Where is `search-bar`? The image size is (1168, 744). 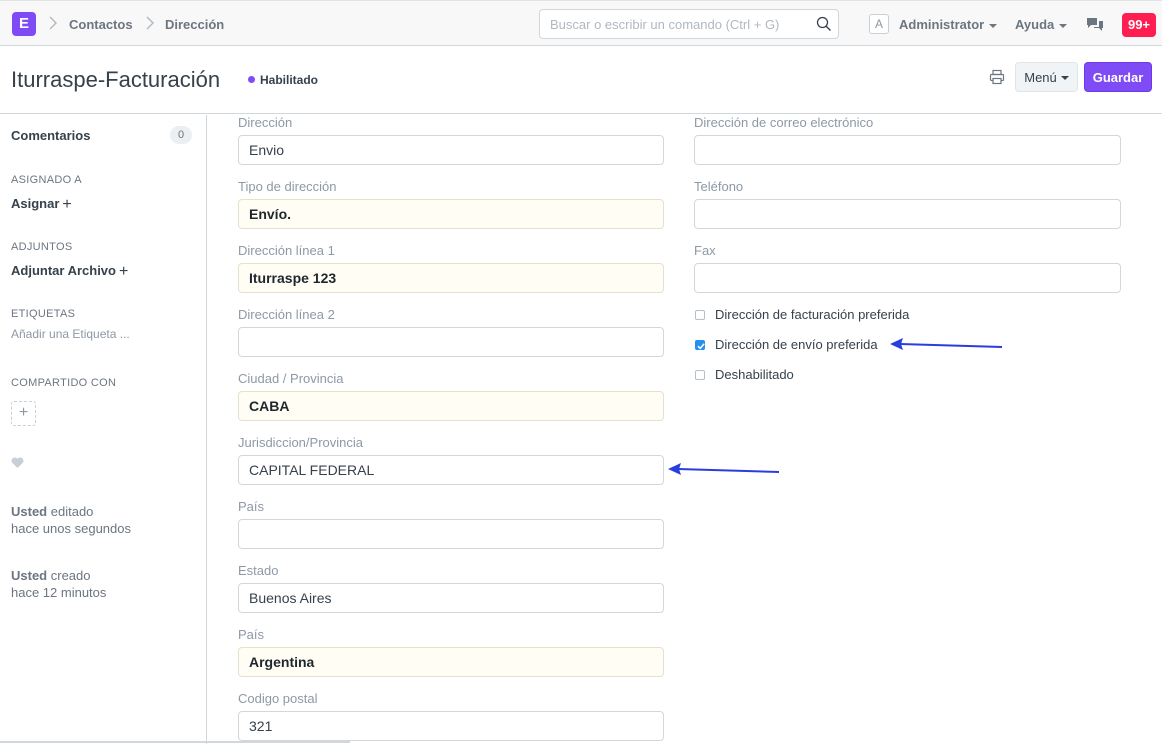
search-bar is located at coordinates (689, 24).